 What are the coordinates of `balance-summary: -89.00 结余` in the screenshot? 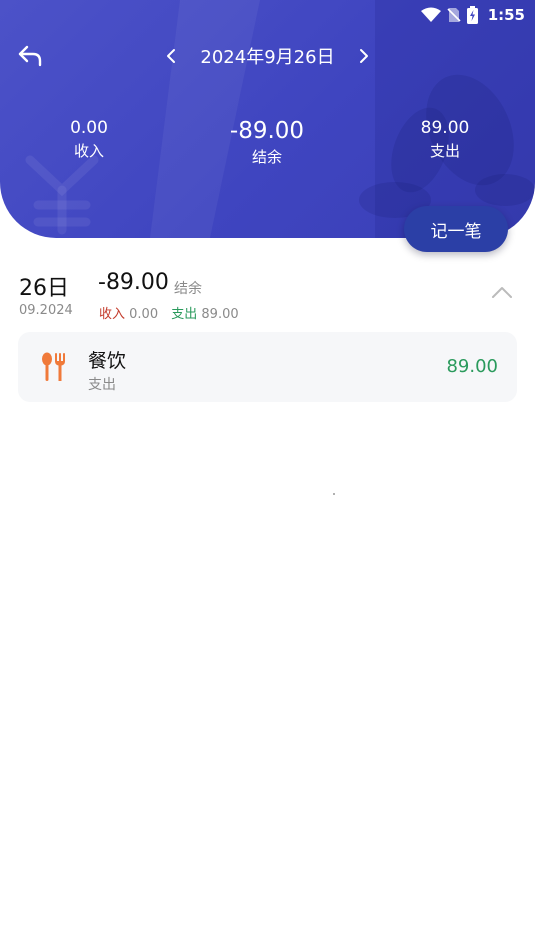 It's located at (267, 142).